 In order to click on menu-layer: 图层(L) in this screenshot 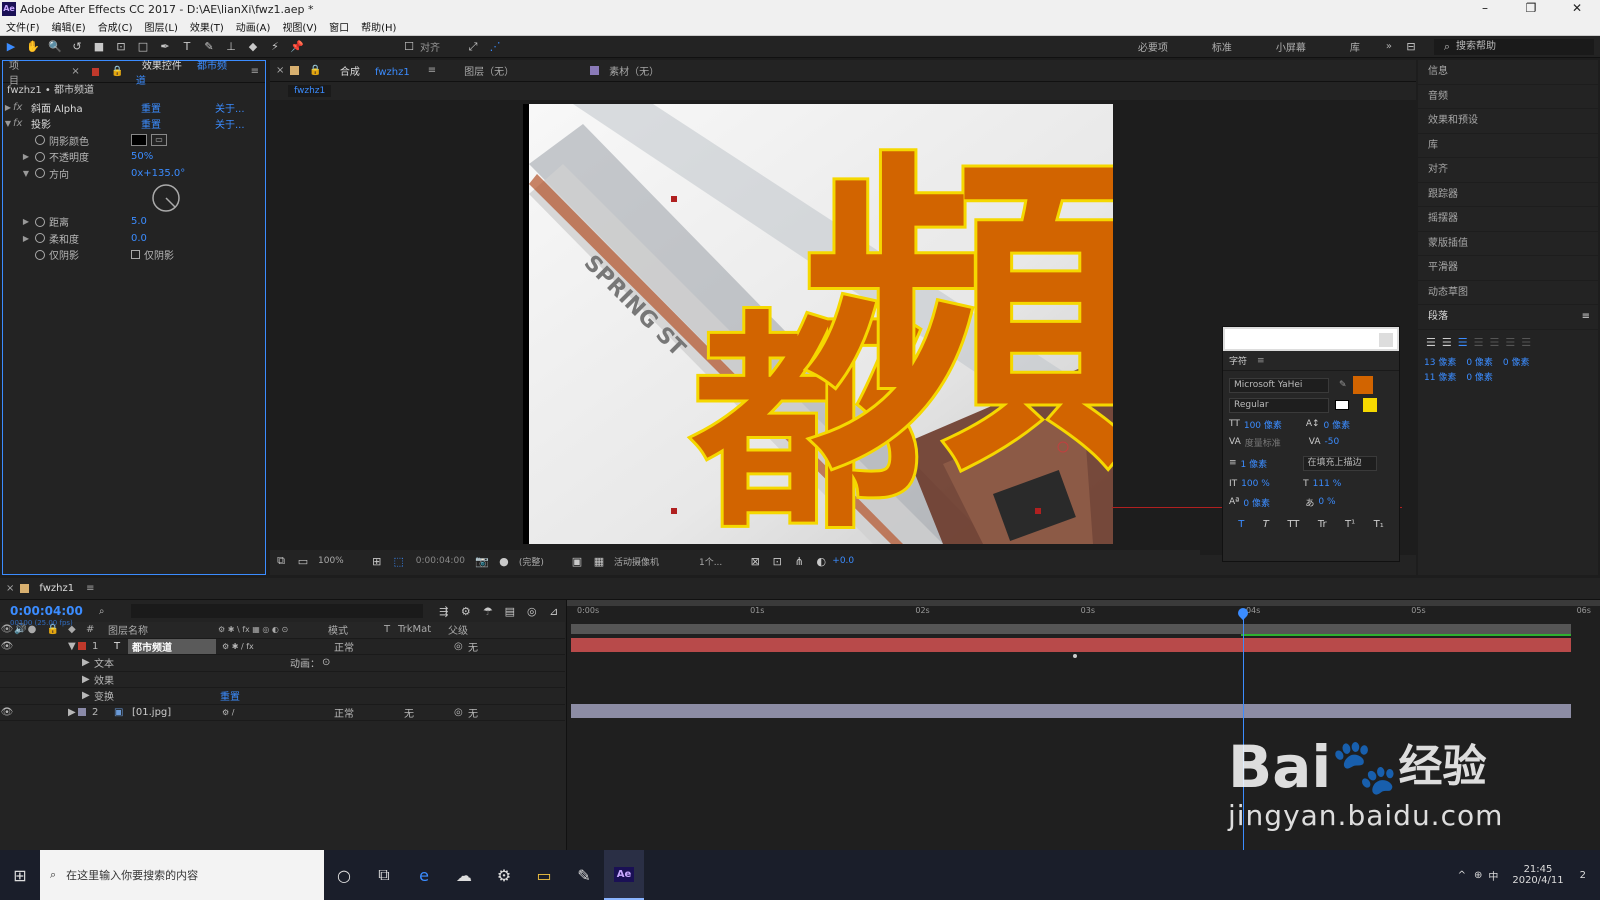, I will do `click(160, 26)`.